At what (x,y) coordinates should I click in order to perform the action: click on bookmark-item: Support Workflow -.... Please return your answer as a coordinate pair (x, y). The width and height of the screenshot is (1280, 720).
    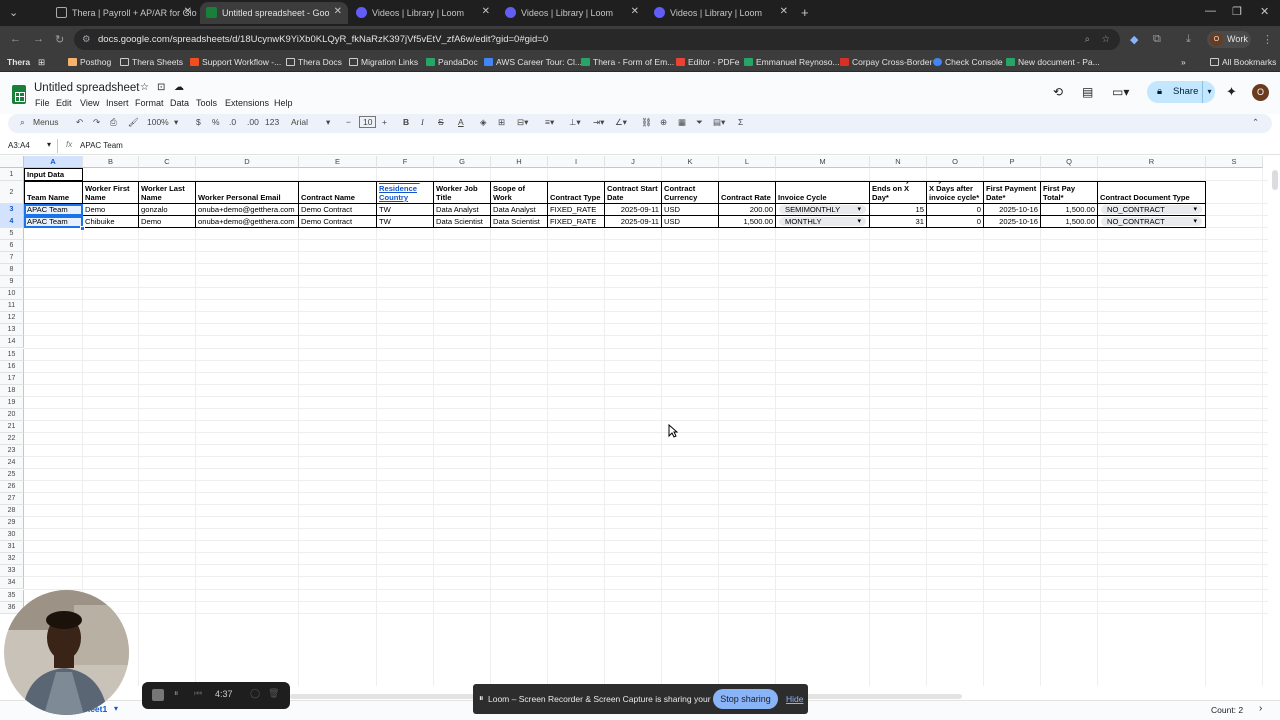
    Looking at the image, I should click on (235, 62).